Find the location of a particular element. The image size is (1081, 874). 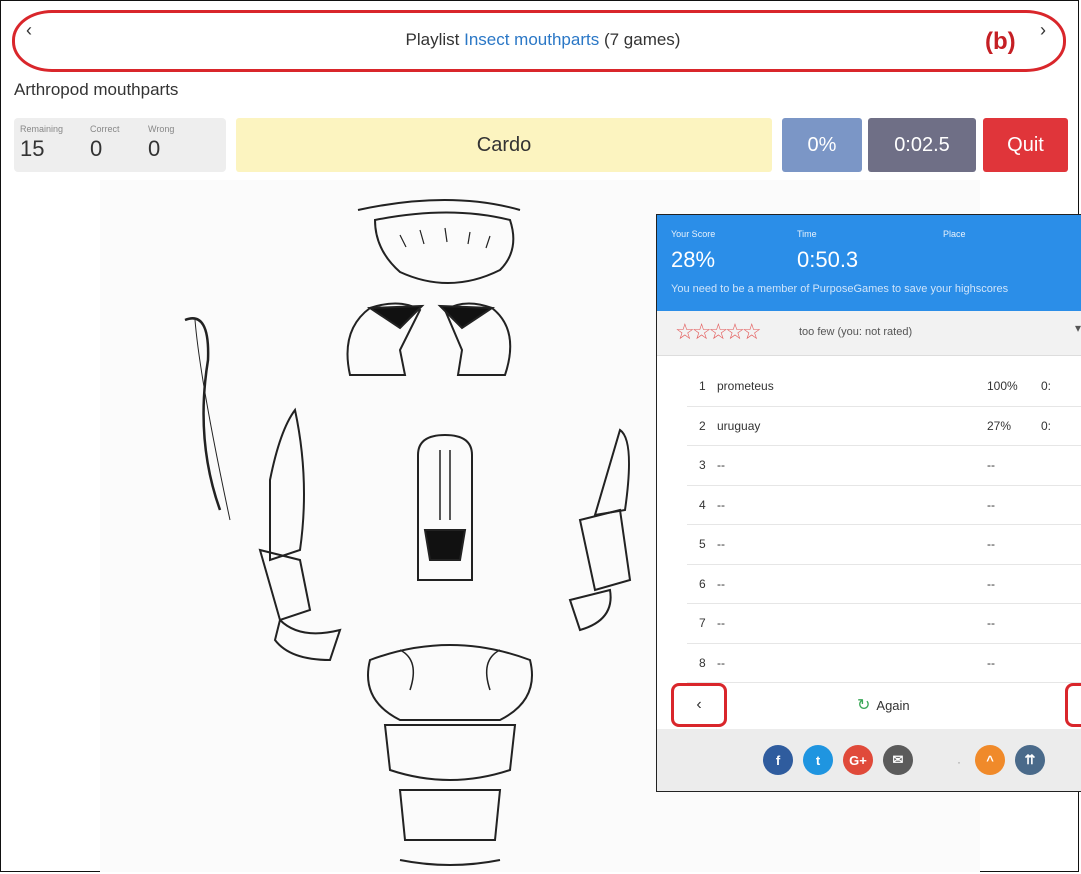

scroll-up-icon: ^ is located at coordinates (990, 760).